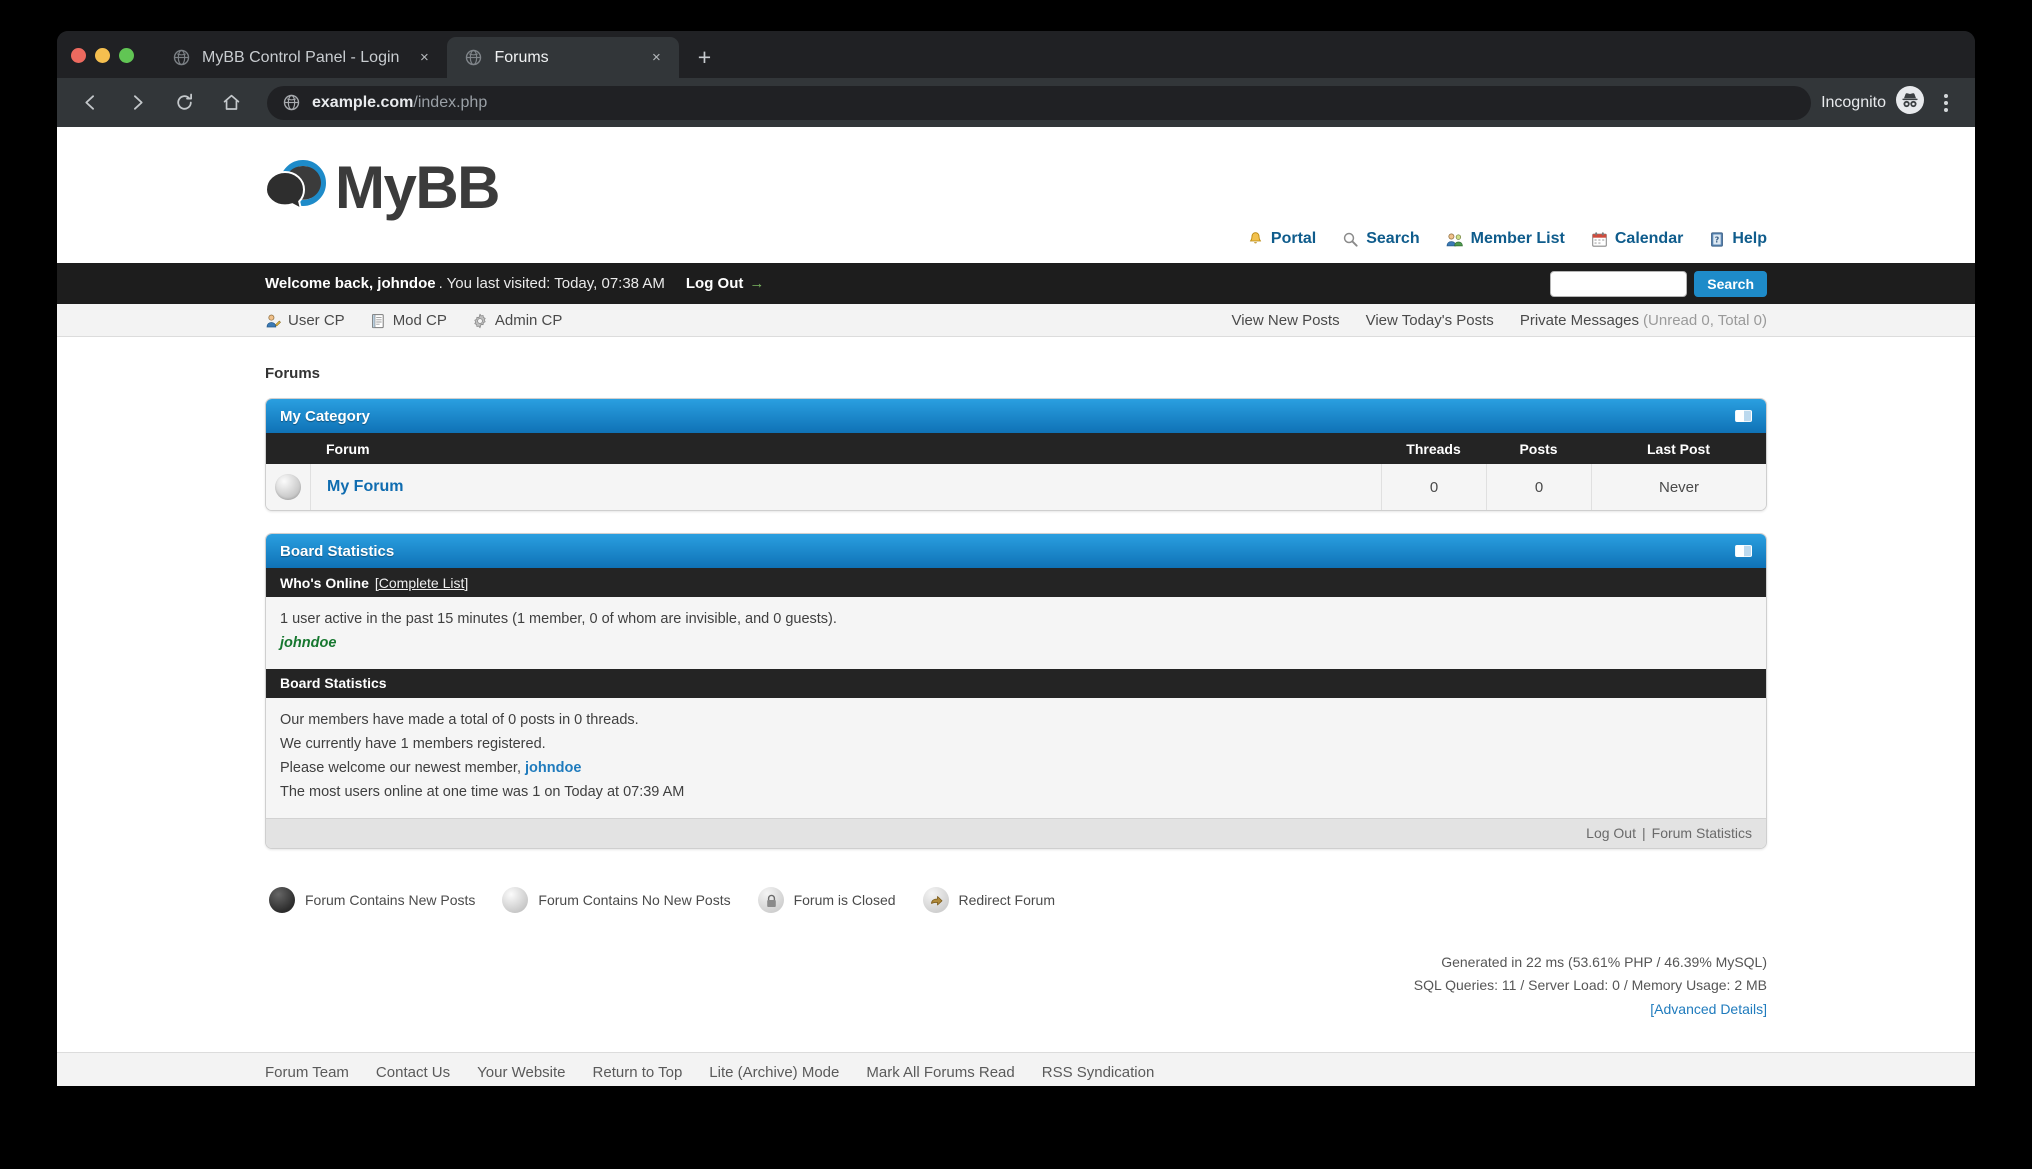  I want to click on legend-item-no-new-posts: Forum Contains No New Posts, so click(616, 899).